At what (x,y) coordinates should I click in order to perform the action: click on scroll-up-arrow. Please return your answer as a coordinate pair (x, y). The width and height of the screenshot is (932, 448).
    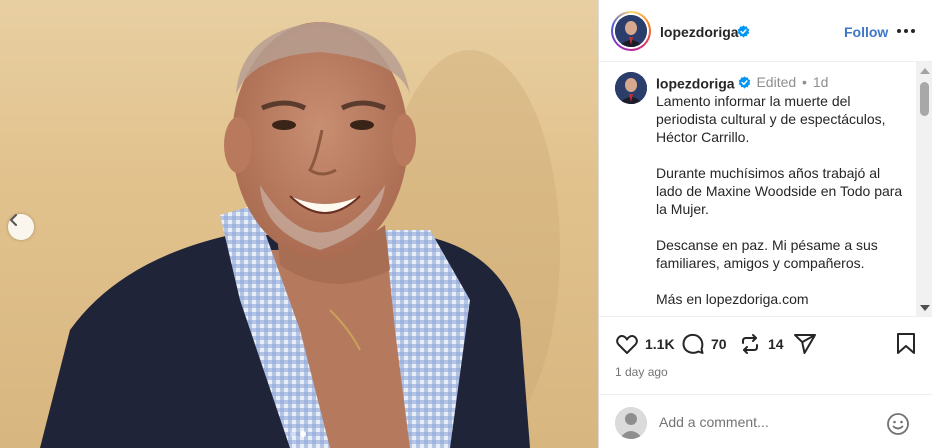
    Looking at the image, I should click on (925, 71).